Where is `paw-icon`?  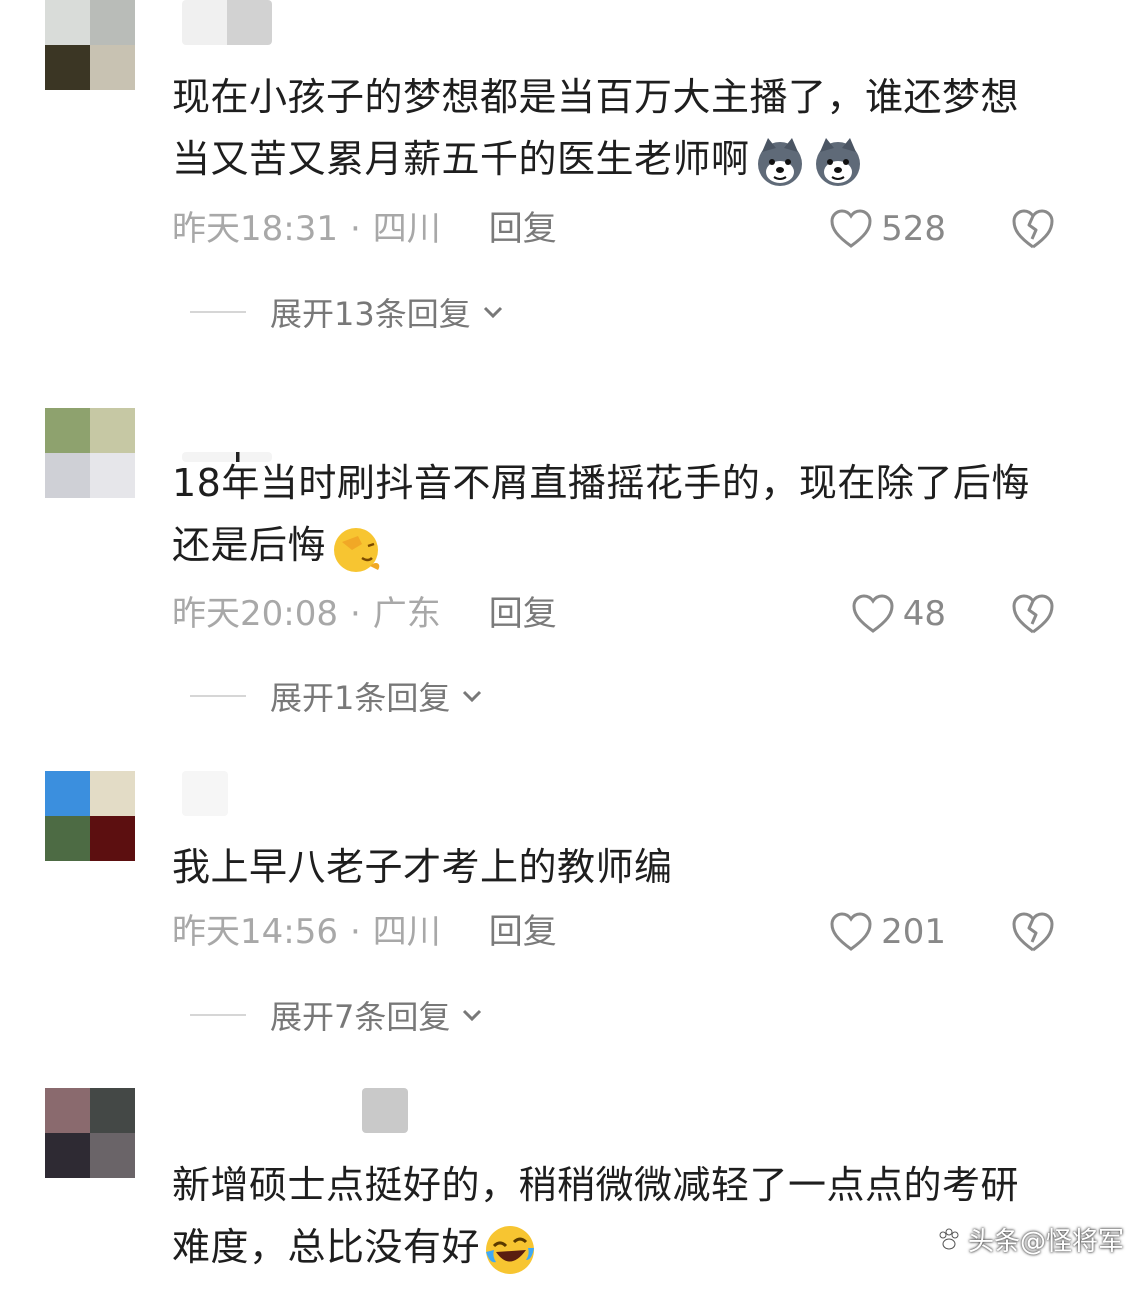 paw-icon is located at coordinates (949, 1238).